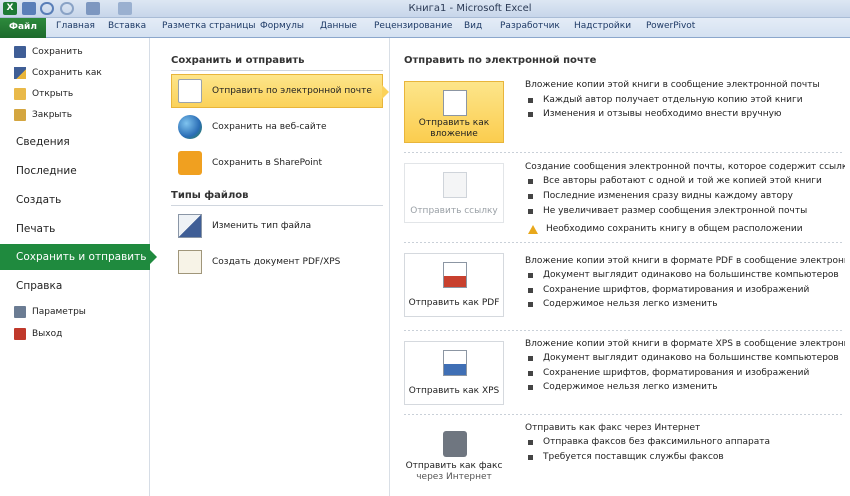 The height and width of the screenshot is (496, 850). I want to click on nav-recent: Последние, so click(46, 171).